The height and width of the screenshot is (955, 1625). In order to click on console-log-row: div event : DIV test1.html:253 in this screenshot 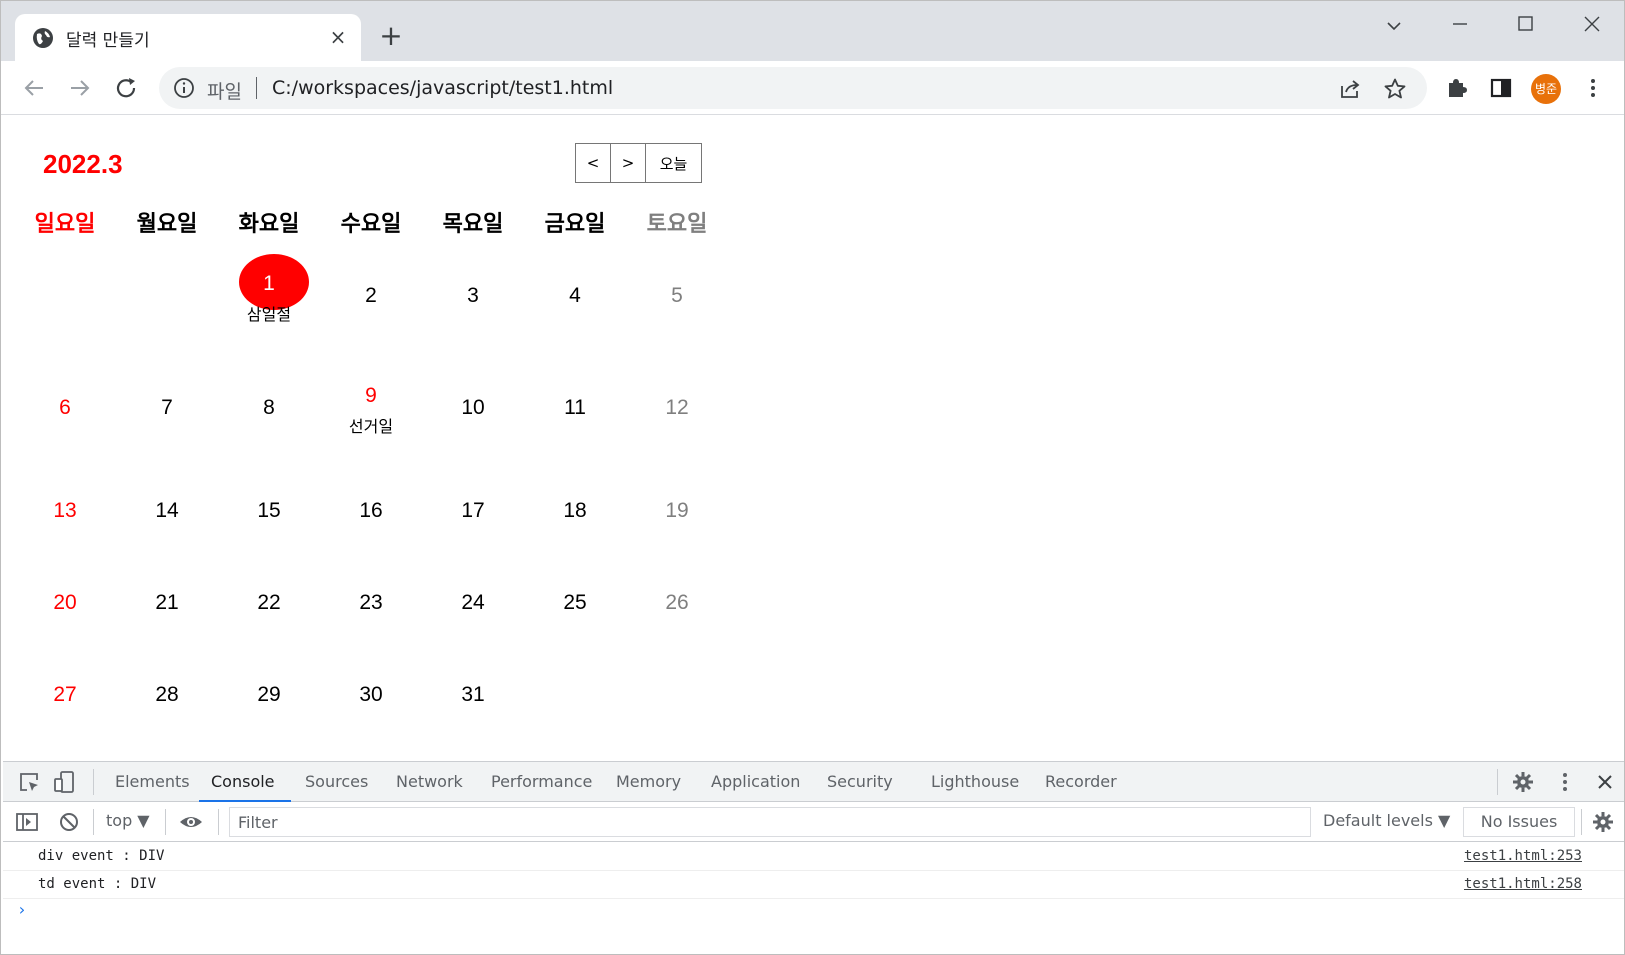, I will do `click(813, 856)`.